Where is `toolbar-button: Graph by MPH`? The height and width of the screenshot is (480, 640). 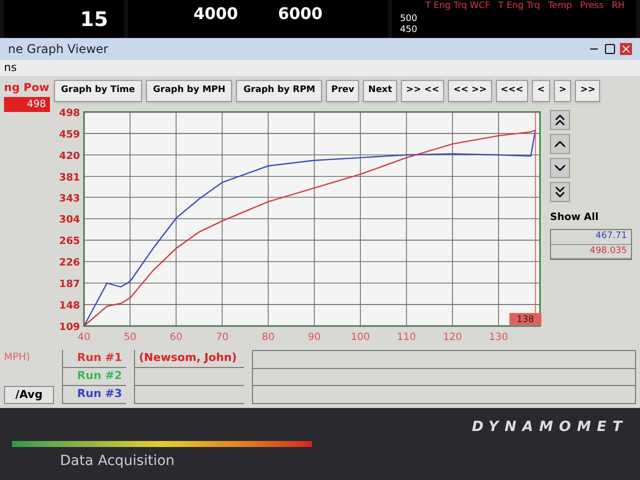
toolbar-button: Graph by MPH is located at coordinates (189, 91).